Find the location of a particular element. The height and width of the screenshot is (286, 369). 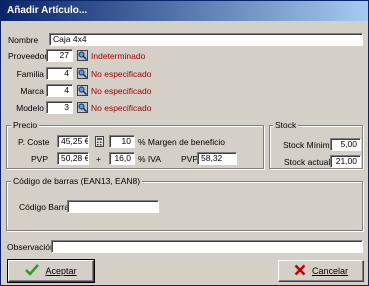

observacion-input is located at coordinates (207, 246).